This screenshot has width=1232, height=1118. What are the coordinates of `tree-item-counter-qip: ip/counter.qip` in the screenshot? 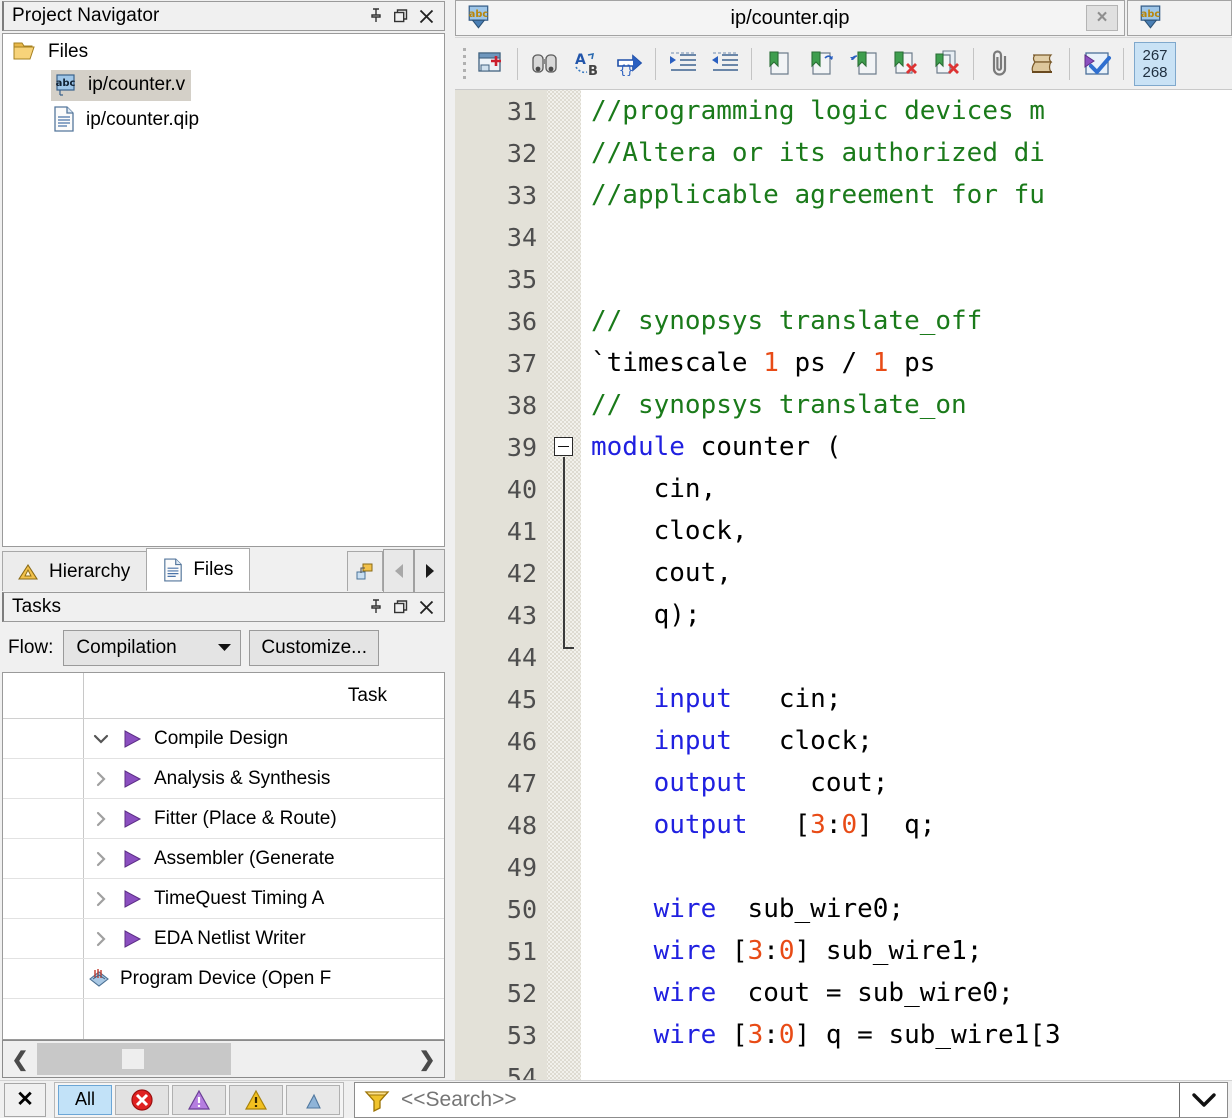 It's located at (223, 119).